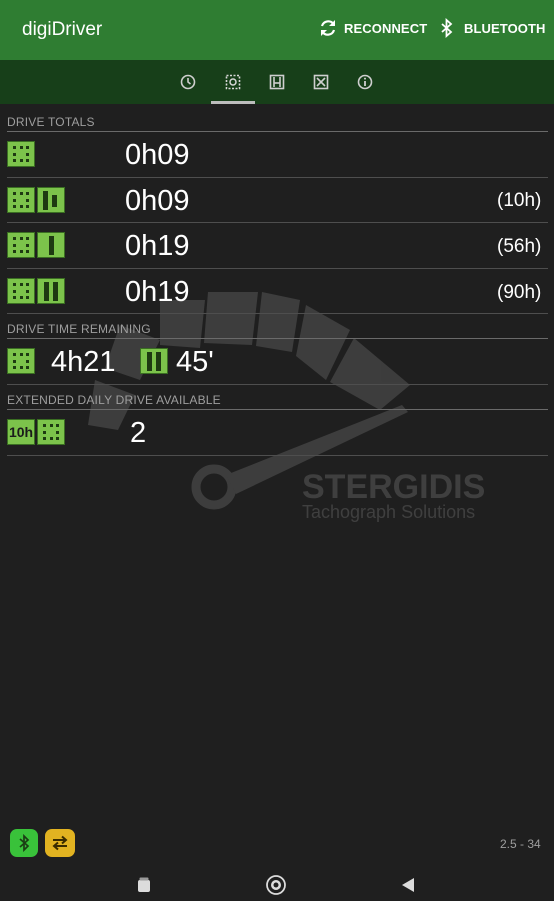  What do you see at coordinates (328, 28) in the screenshot?
I see `refresh-icon` at bounding box center [328, 28].